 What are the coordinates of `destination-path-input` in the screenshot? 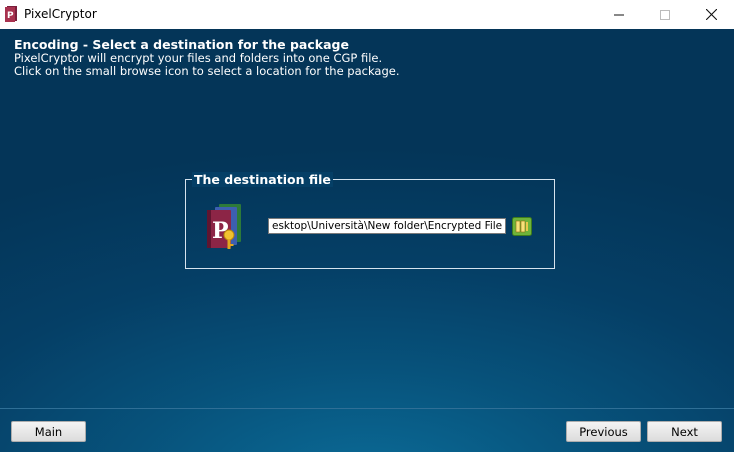 It's located at (387, 226).